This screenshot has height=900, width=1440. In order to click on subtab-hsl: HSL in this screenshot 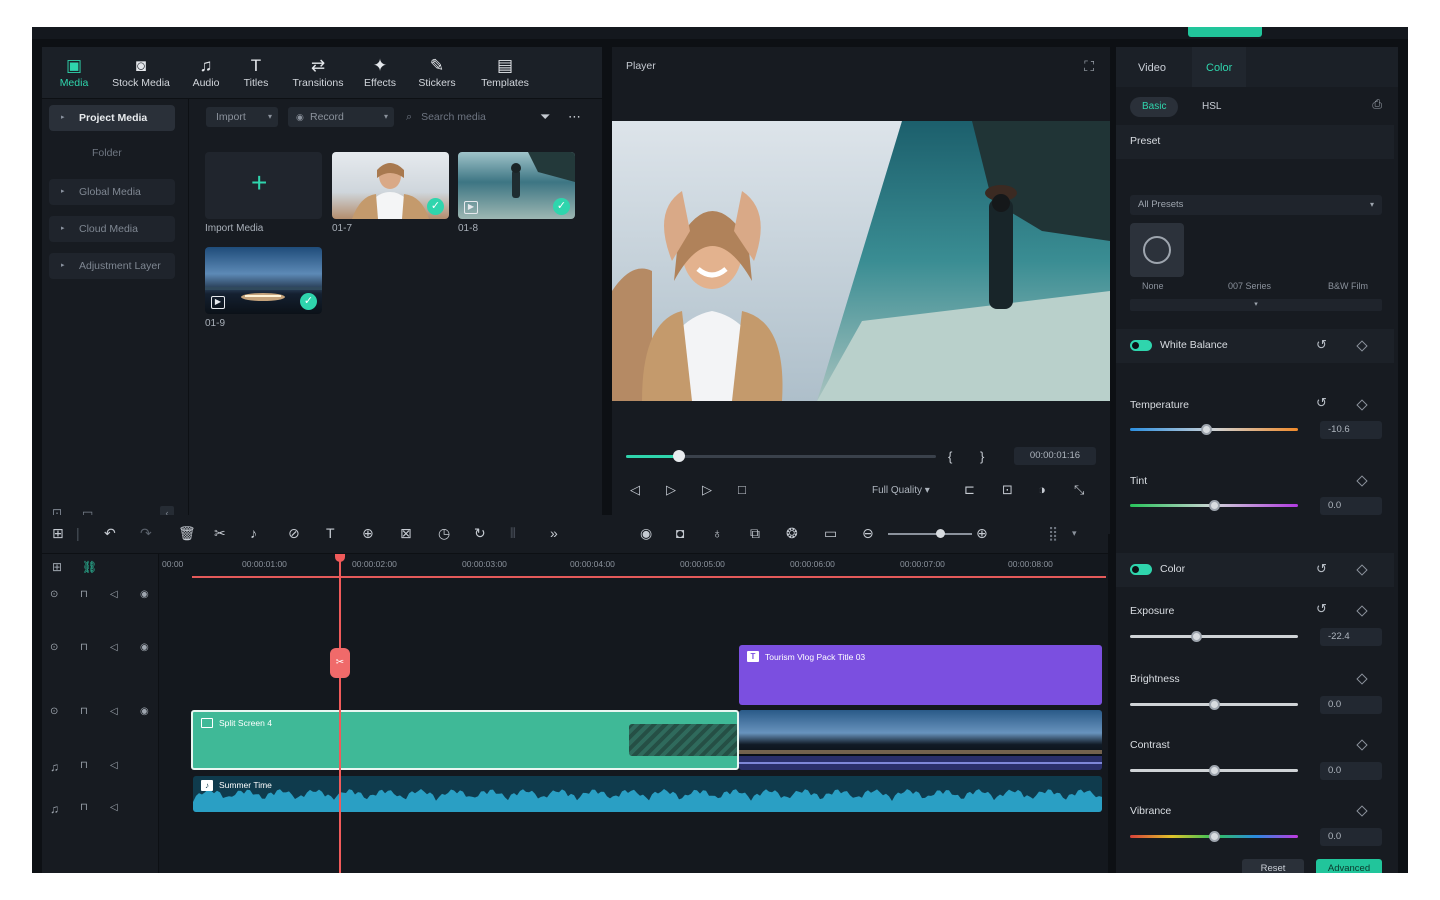, I will do `click(1211, 107)`.